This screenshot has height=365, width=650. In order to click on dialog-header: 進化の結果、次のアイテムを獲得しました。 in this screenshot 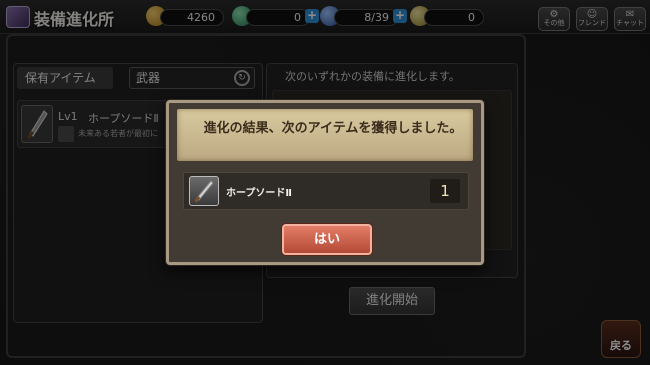, I will do `click(325, 135)`.